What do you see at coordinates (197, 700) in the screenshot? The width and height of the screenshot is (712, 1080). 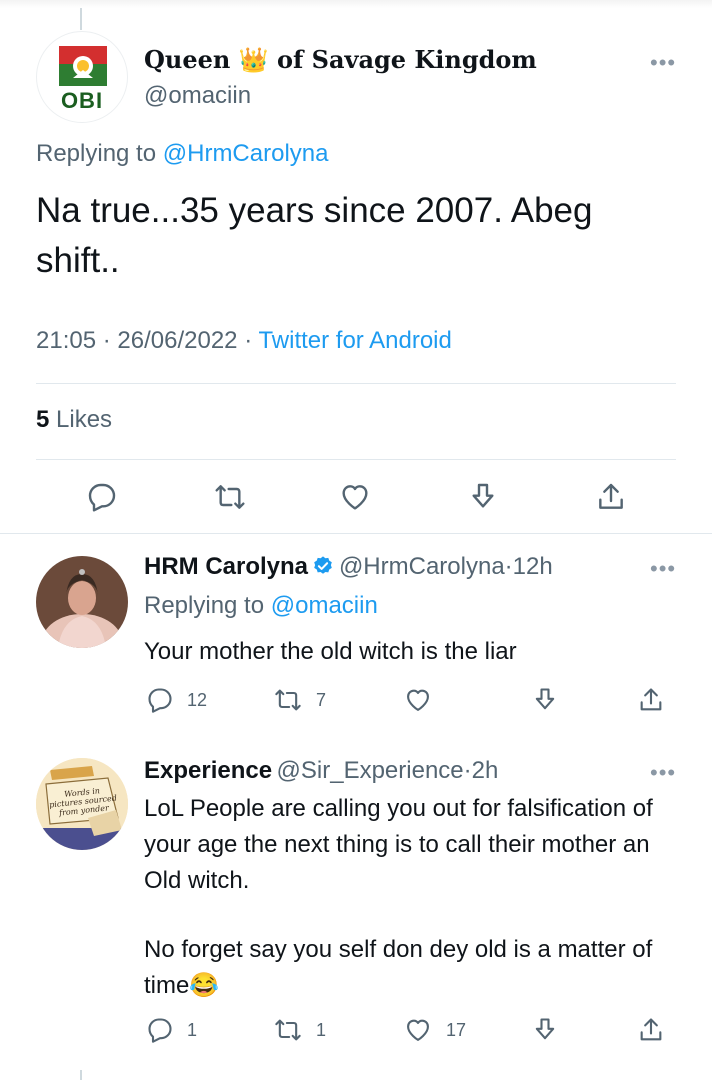 I see `reply-count: 12` at bounding box center [197, 700].